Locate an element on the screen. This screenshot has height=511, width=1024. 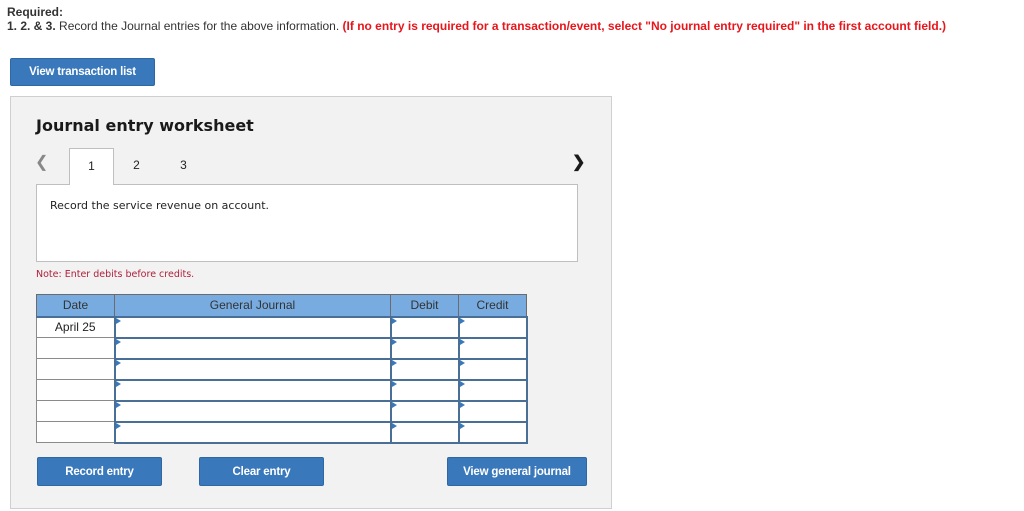
column-header-general-journal: General Journal is located at coordinates (252, 306).